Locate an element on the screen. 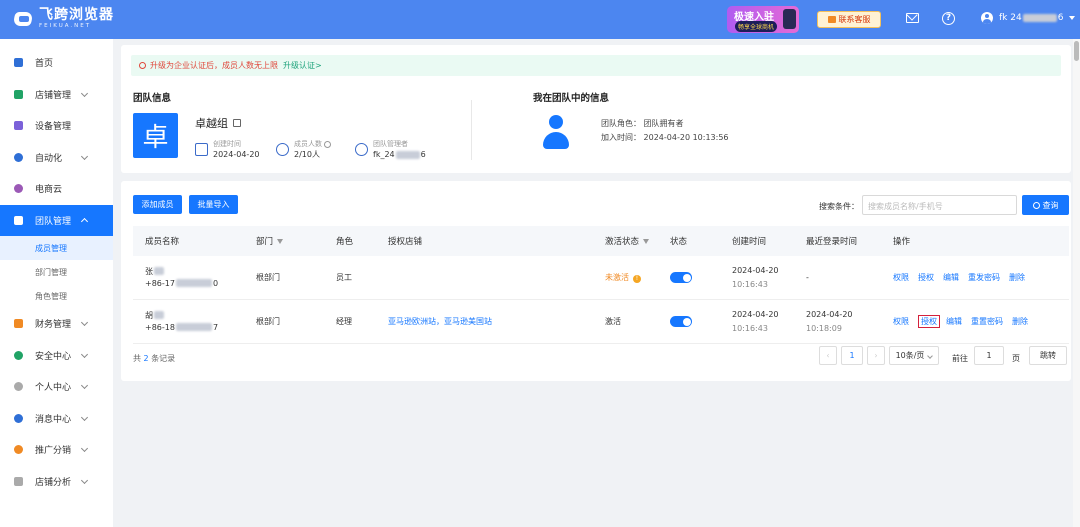 The width and height of the screenshot is (1080, 527). sidebar-item-analytics: 店铺分析 is located at coordinates (56, 482).